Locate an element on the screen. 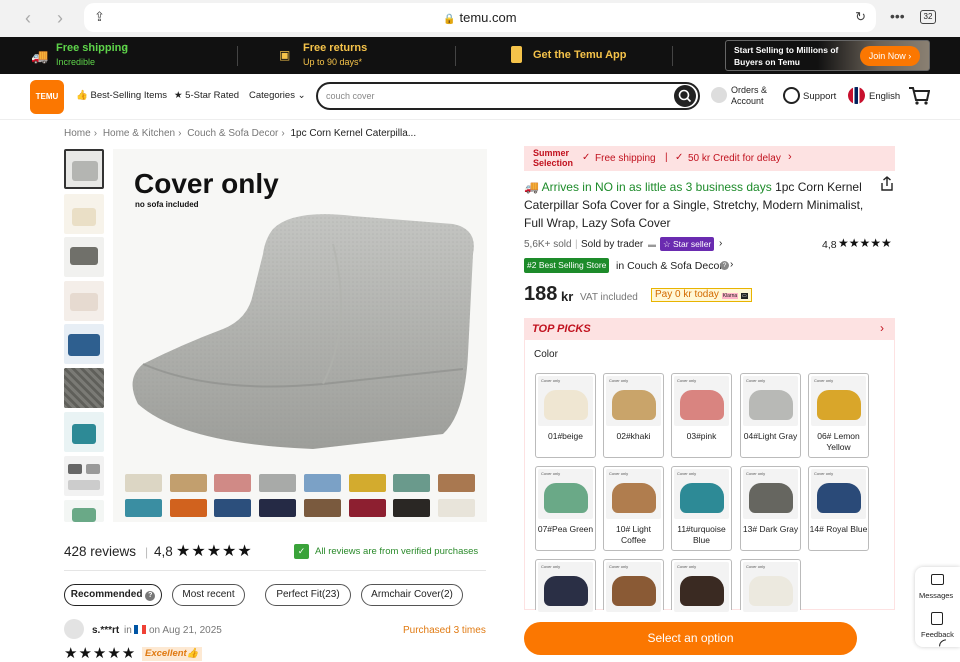 The height and width of the screenshot is (662, 960). free-returns-title: Free returns is located at coordinates (335, 48).